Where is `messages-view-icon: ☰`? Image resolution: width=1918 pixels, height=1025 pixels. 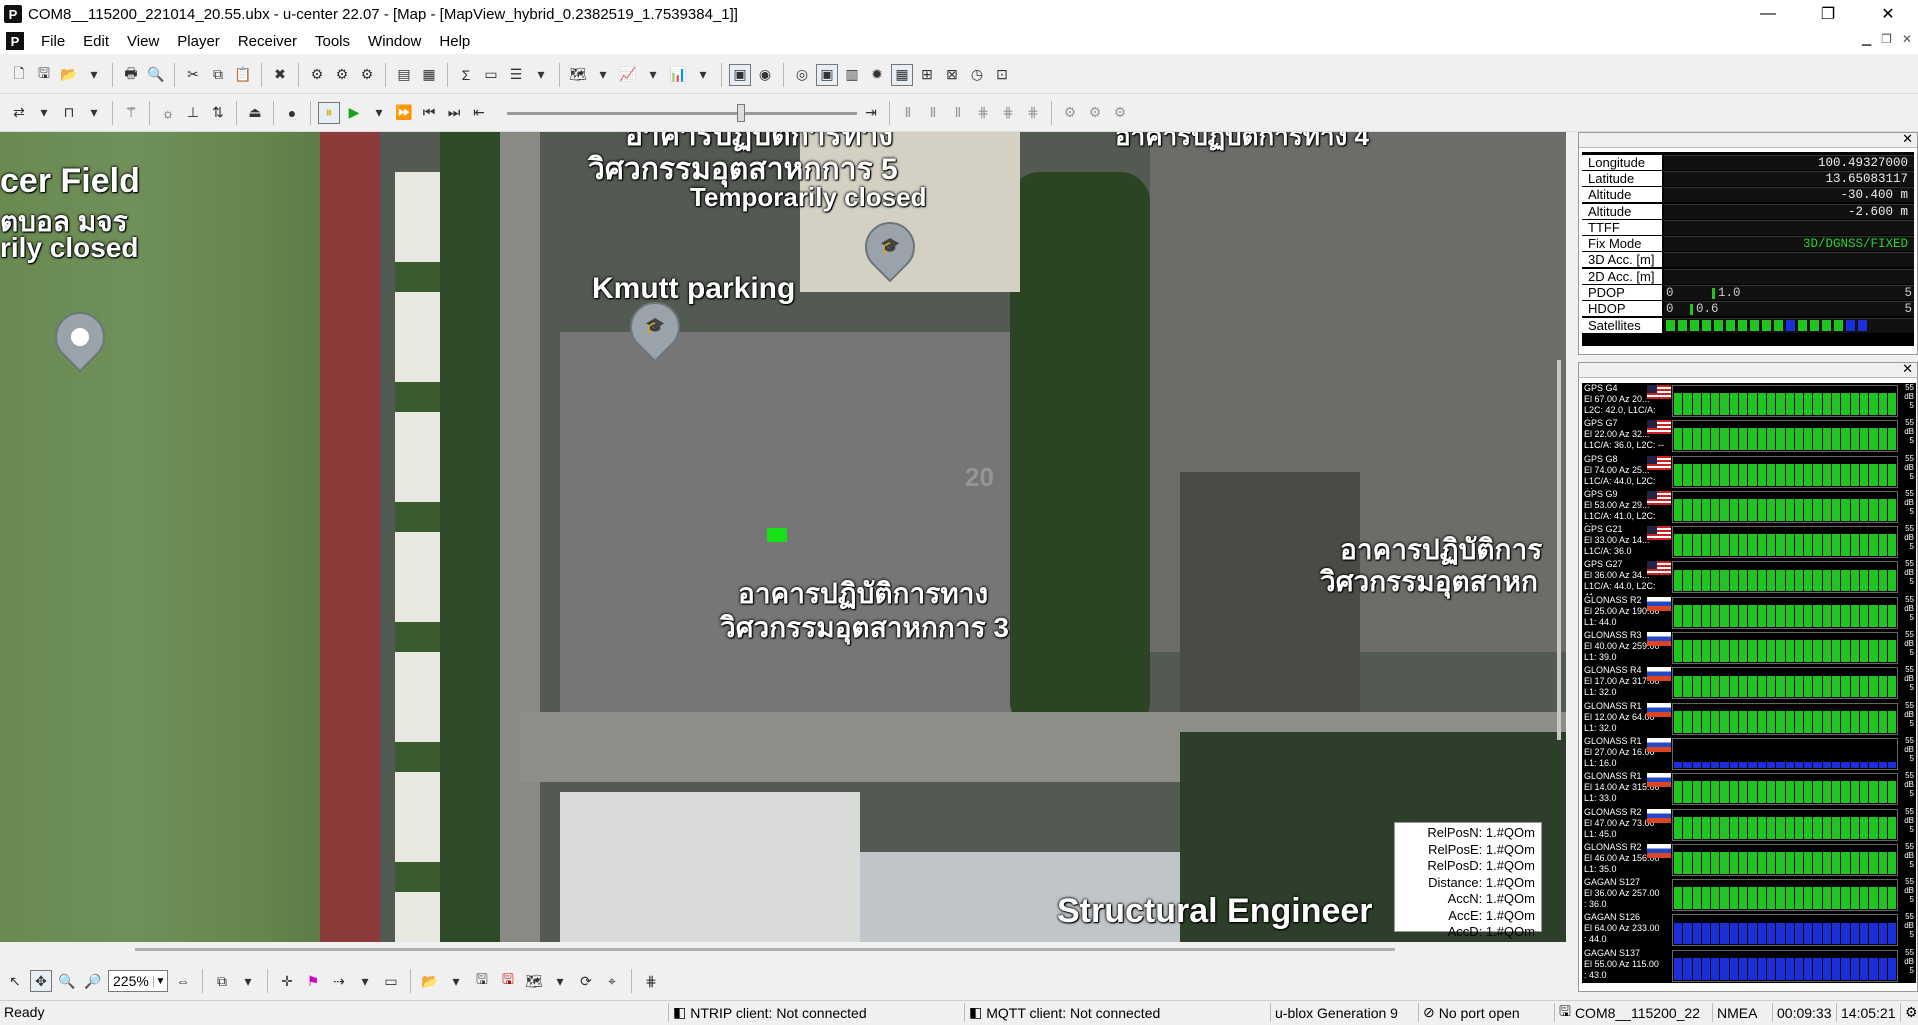
messages-view-icon: ☰ is located at coordinates (516, 75).